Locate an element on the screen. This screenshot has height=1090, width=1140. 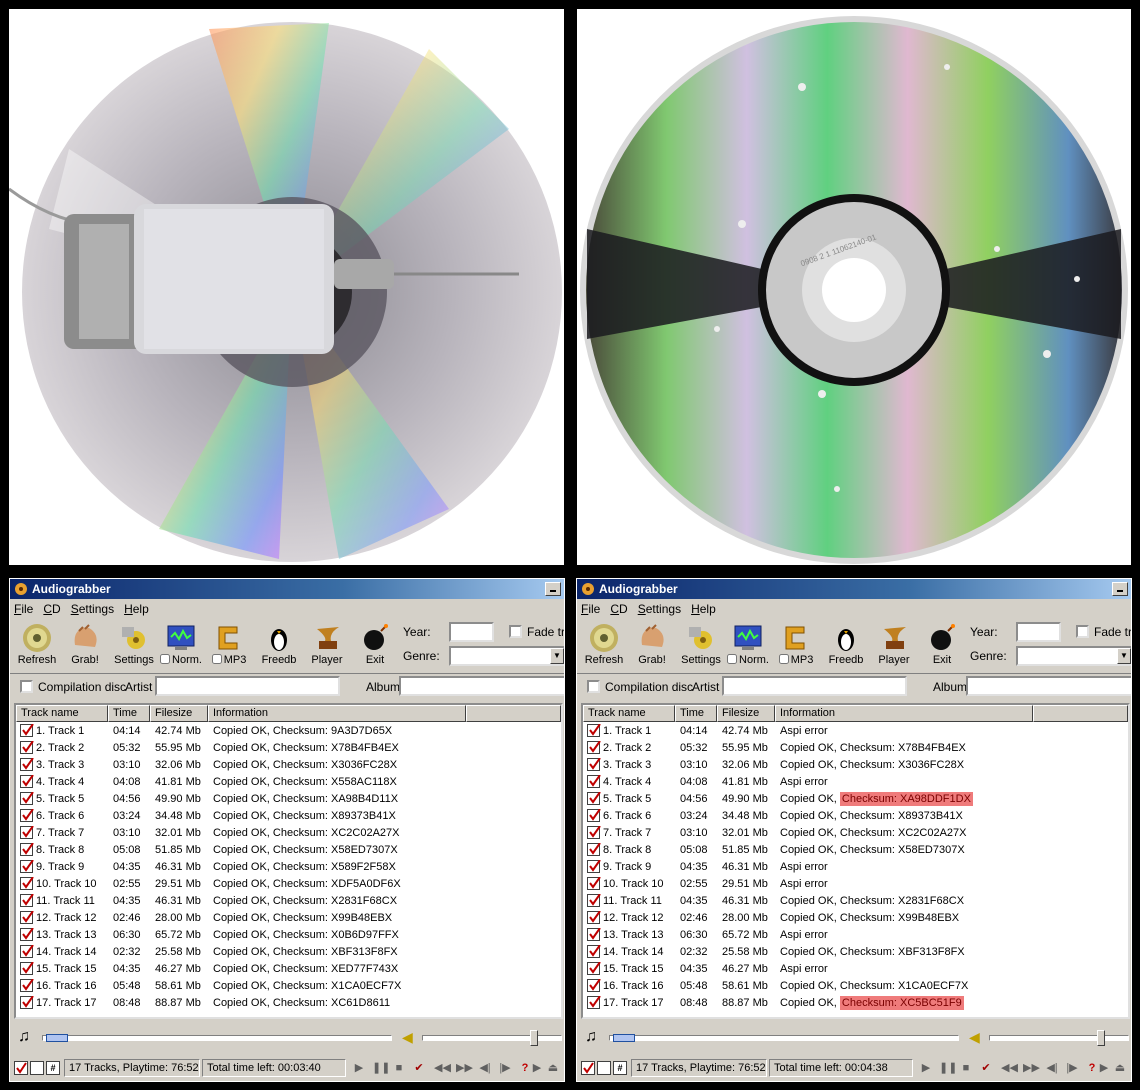
artist-input is located at coordinates (814, 686).